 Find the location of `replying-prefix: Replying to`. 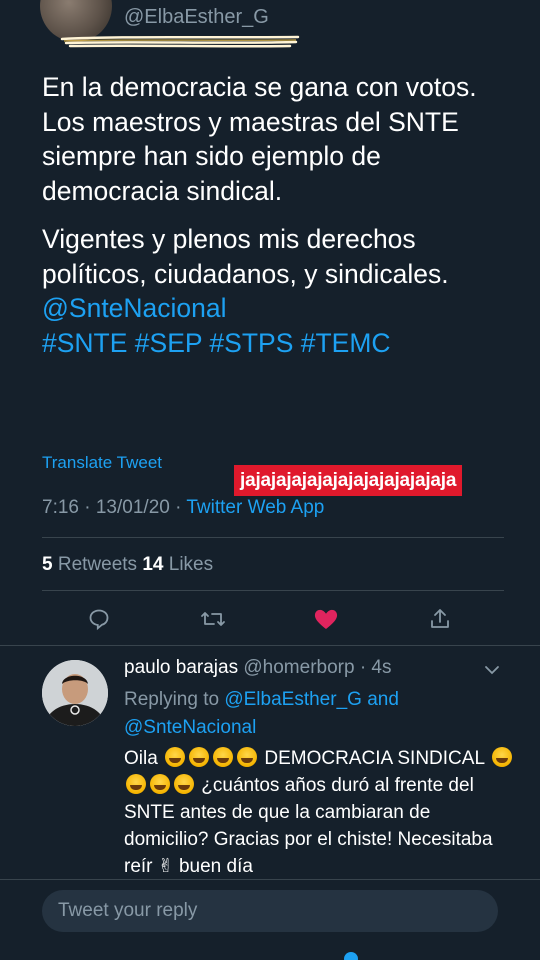

replying-prefix: Replying to is located at coordinates (174, 699).